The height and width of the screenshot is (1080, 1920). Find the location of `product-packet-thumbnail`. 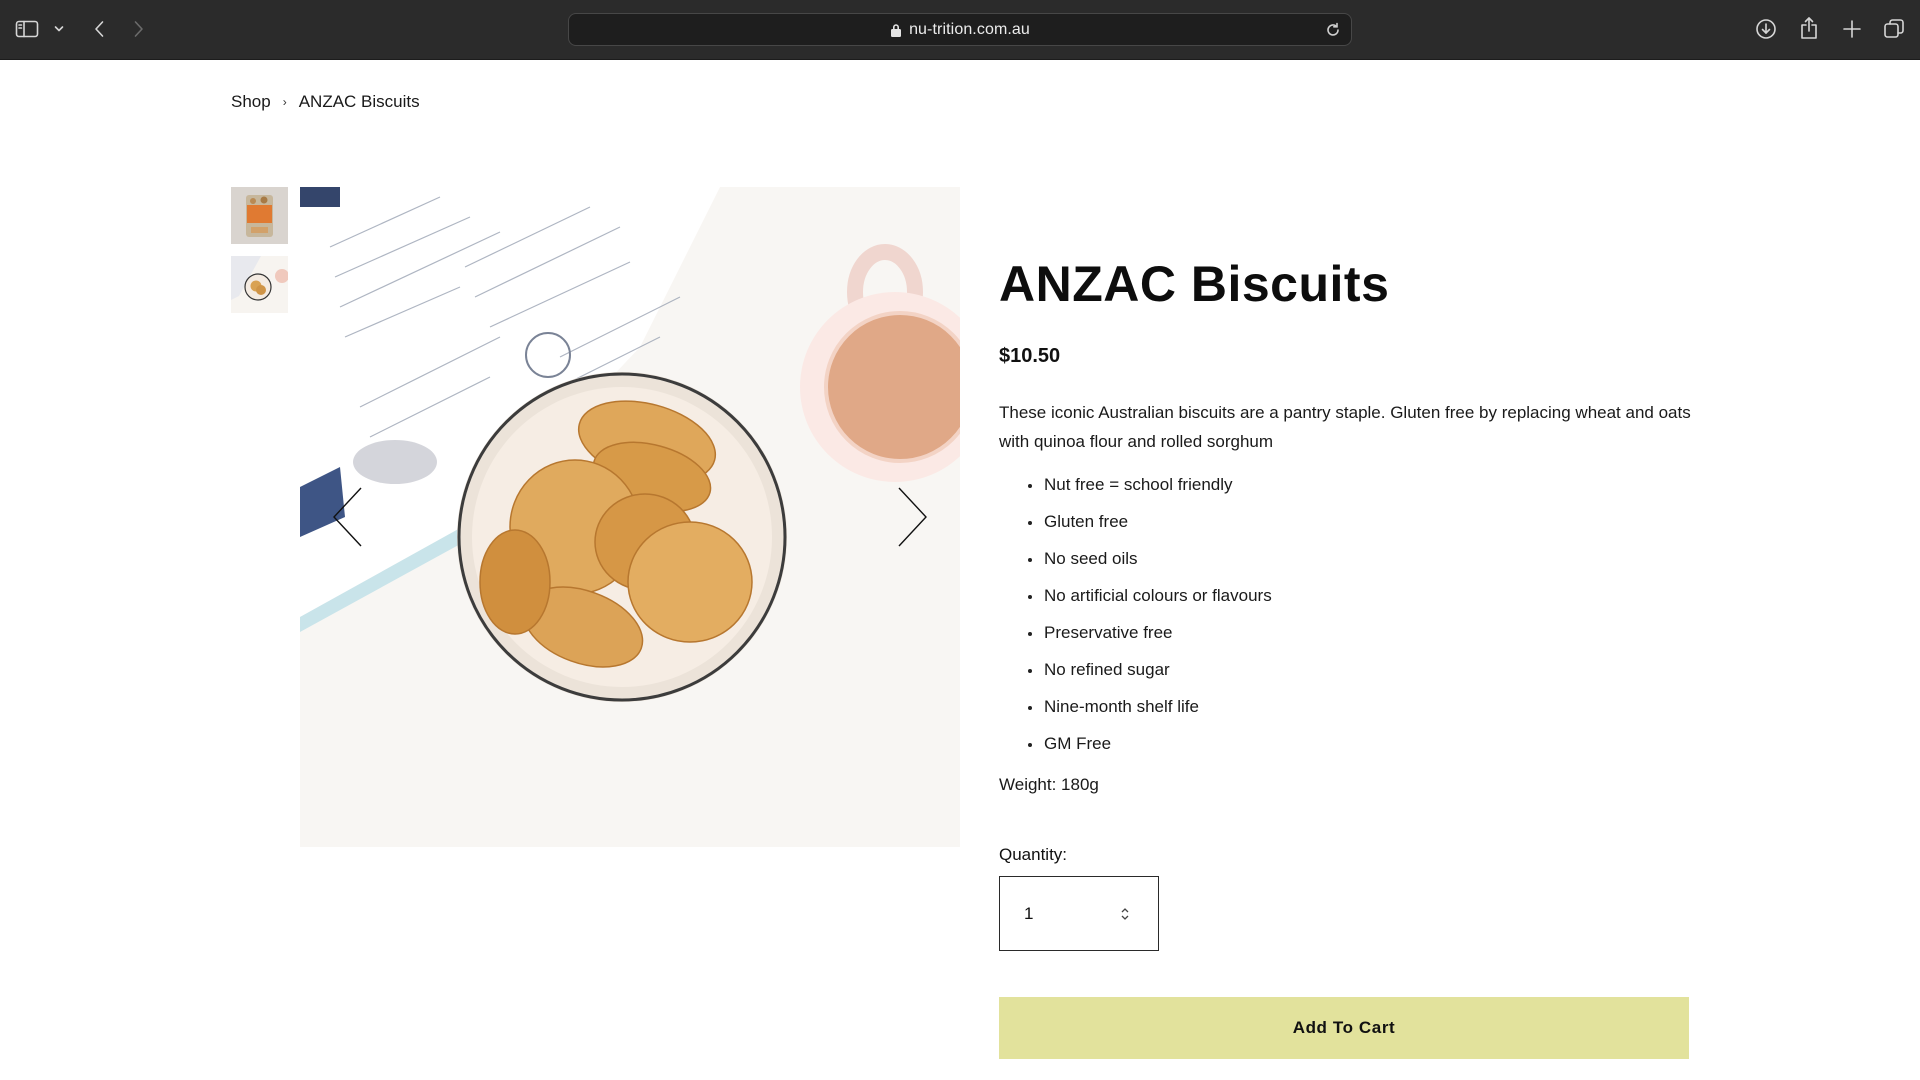

product-packet-thumbnail is located at coordinates (259, 215).